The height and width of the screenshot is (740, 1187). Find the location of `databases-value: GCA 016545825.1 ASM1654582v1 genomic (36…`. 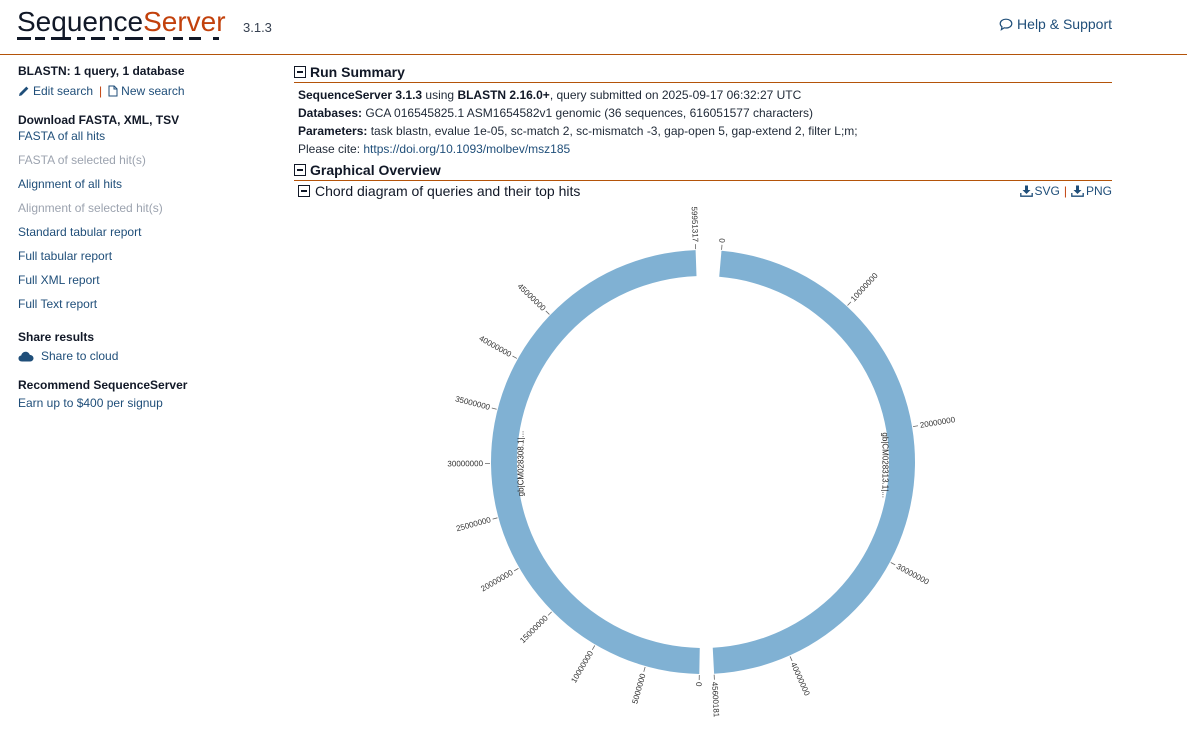

databases-value: GCA 016545825.1 ASM1654582v1 genomic (36… is located at coordinates (588, 113).